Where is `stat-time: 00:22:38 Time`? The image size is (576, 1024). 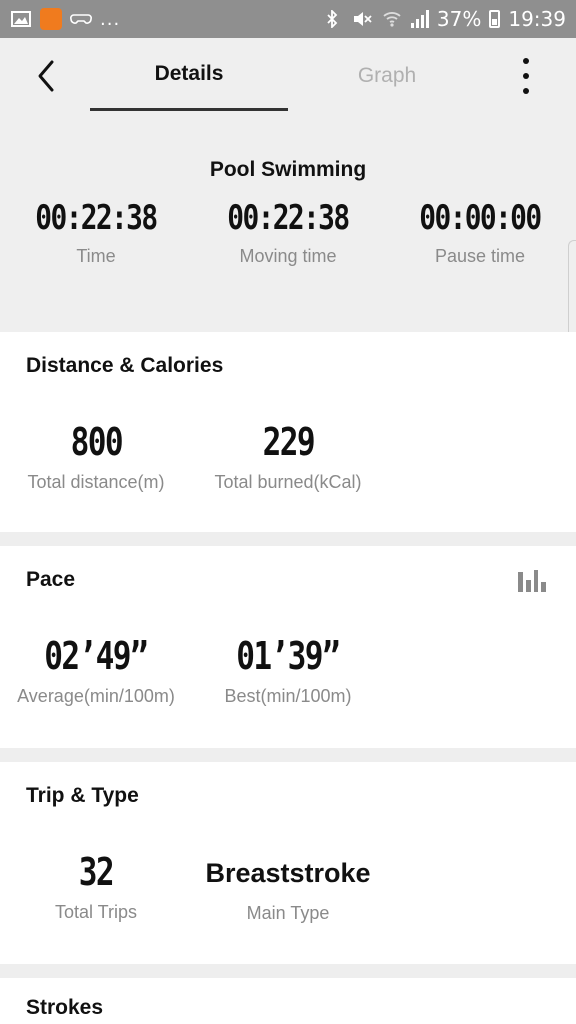 stat-time: 00:22:38 Time is located at coordinates (96, 232).